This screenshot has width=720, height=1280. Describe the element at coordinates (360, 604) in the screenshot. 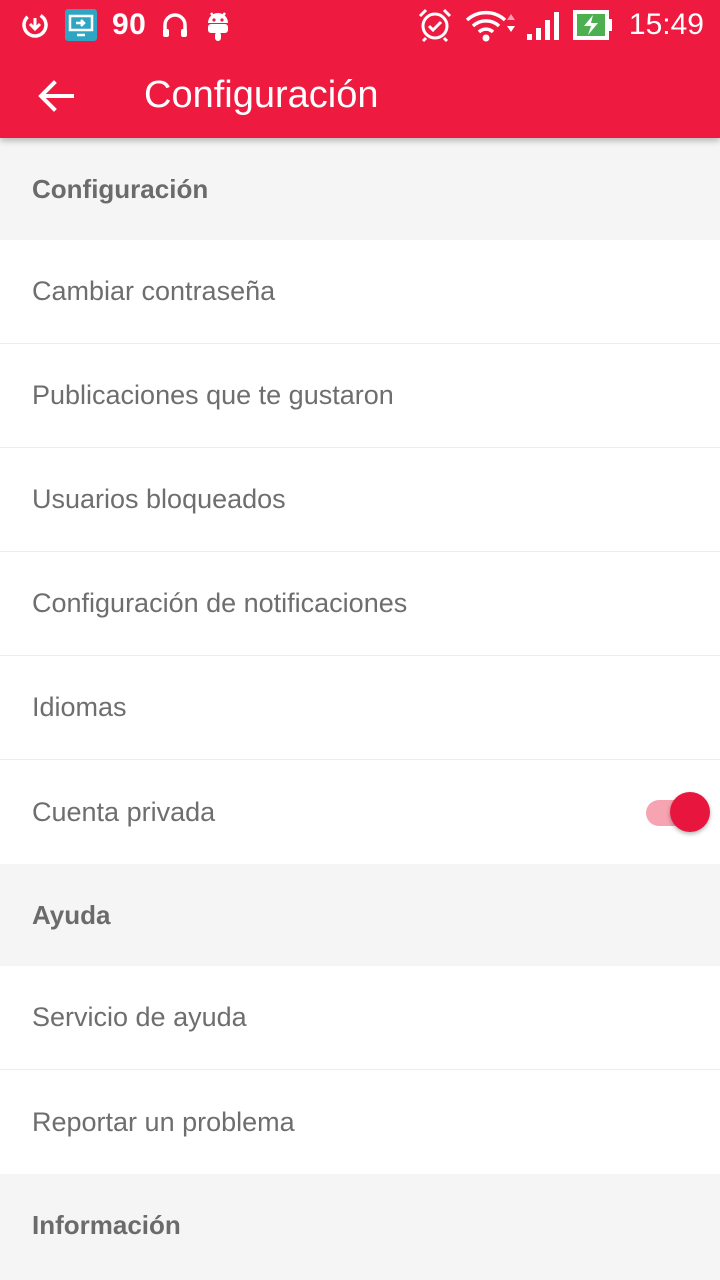

I see `notification-settings-item: Configuración de notificaciones` at that location.